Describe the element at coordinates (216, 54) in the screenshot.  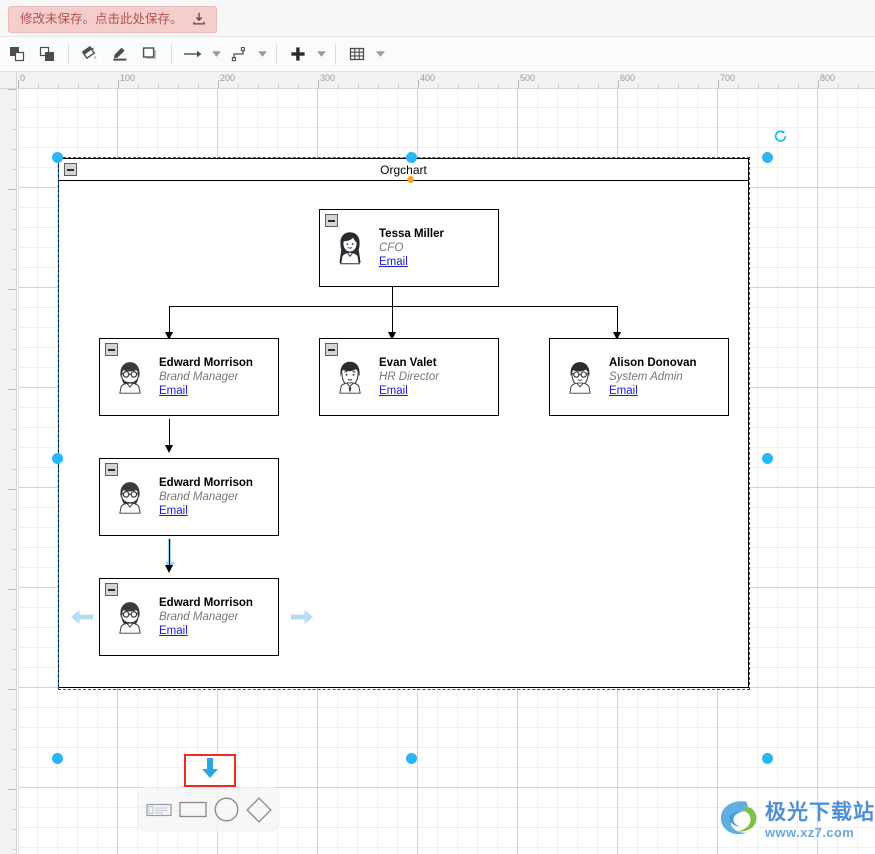
I see `line-style-dropdown` at that location.